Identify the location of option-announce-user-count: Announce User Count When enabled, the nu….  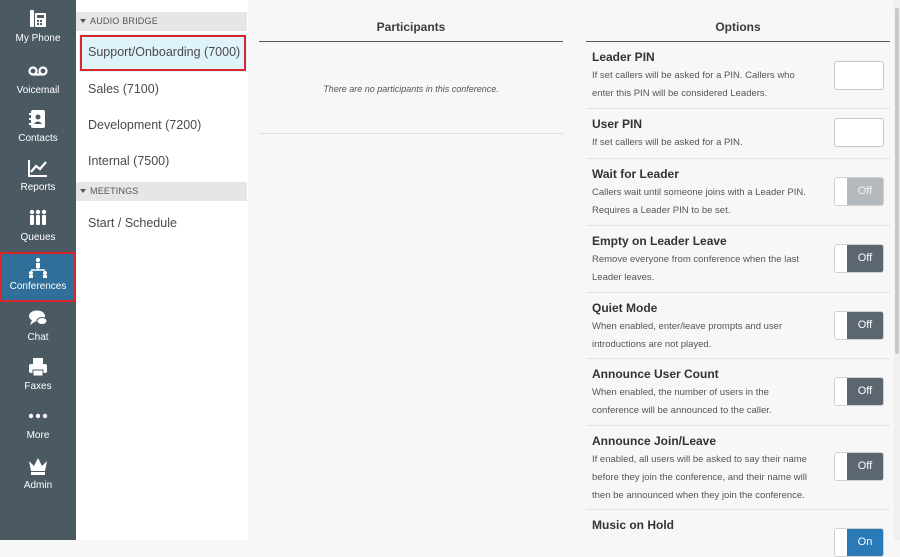
(738, 392).